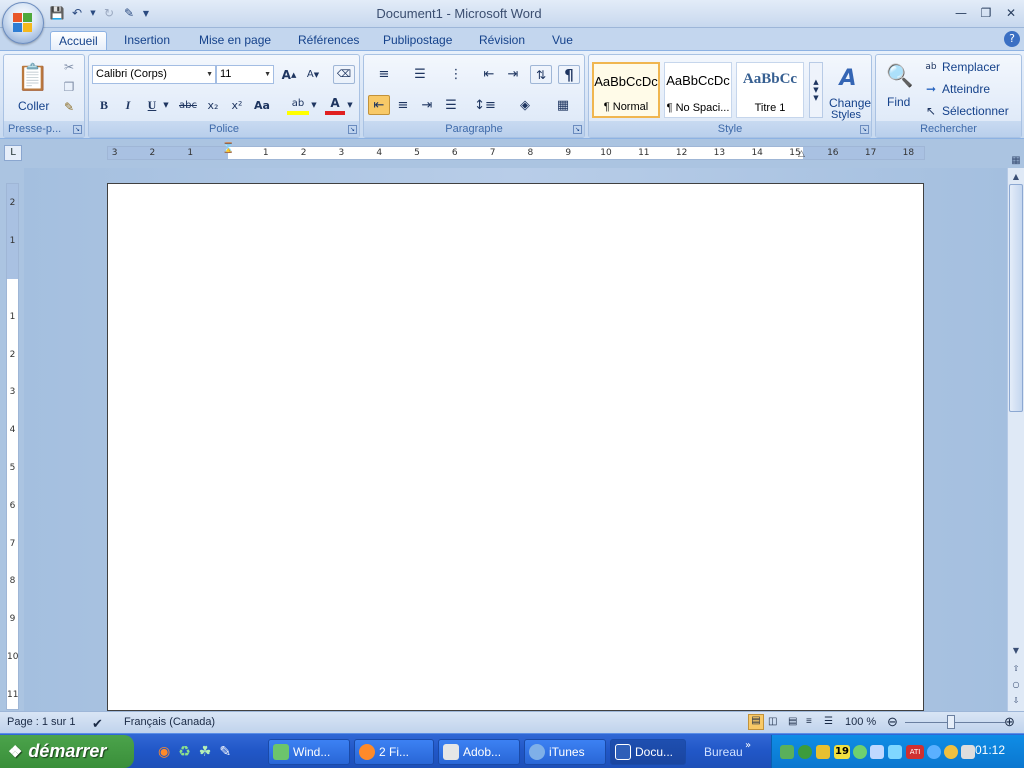  What do you see at coordinates (13, 153) in the screenshot?
I see `tab-selector: L` at bounding box center [13, 153].